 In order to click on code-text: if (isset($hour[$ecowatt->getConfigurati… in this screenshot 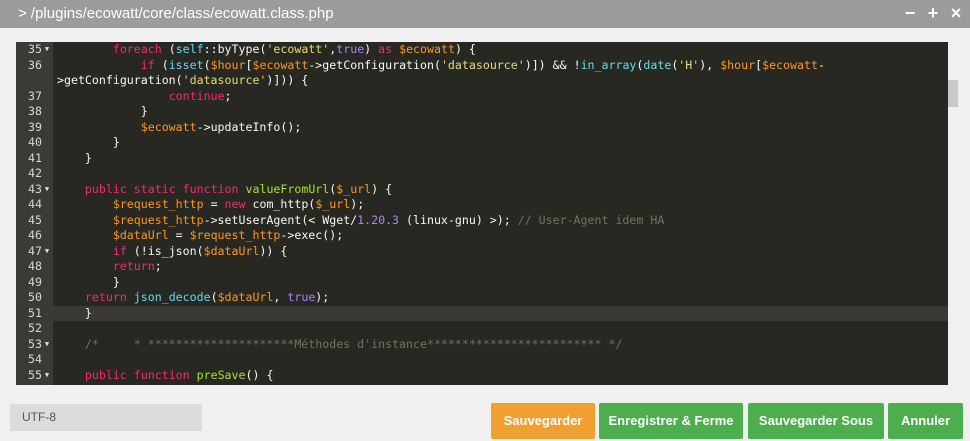, I will do `click(482, 64)`.